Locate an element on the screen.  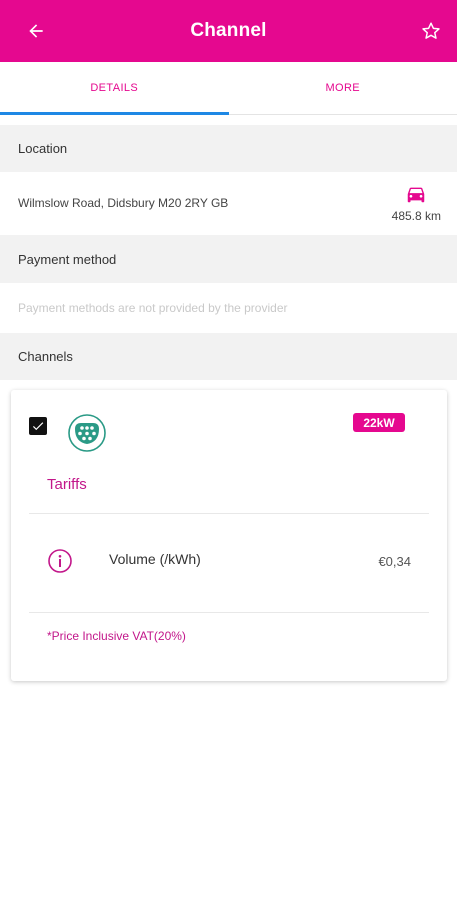
arrow-left-icon is located at coordinates (36, 31).